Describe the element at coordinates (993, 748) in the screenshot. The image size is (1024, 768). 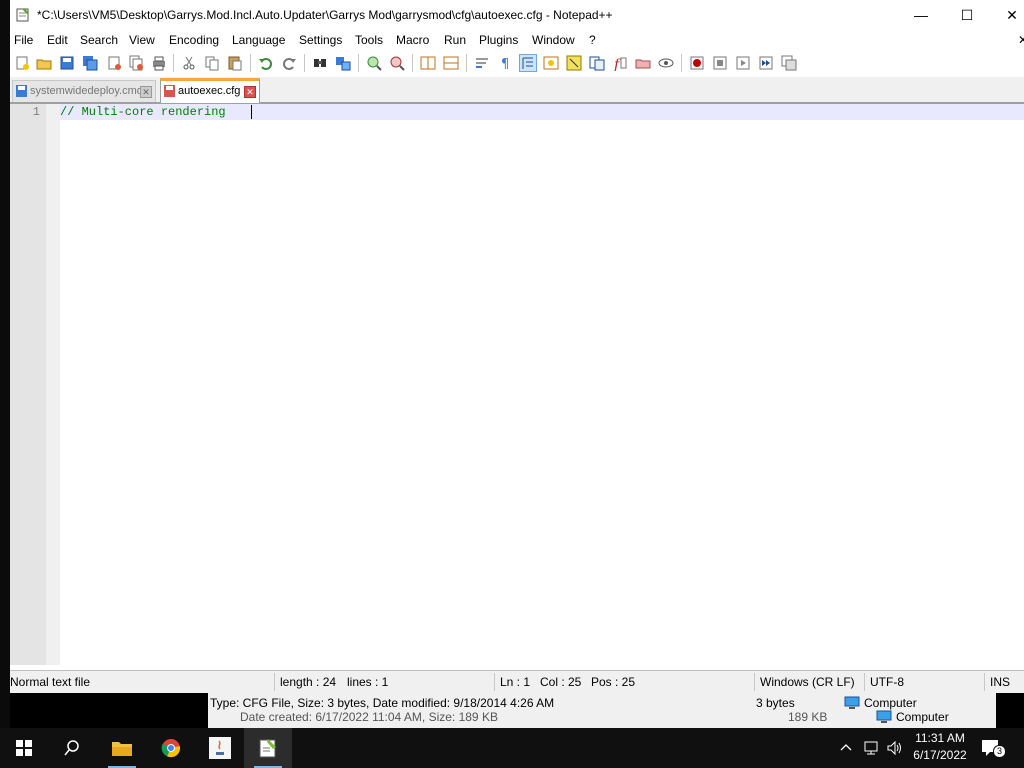
I see `action-center-button: 3` at that location.